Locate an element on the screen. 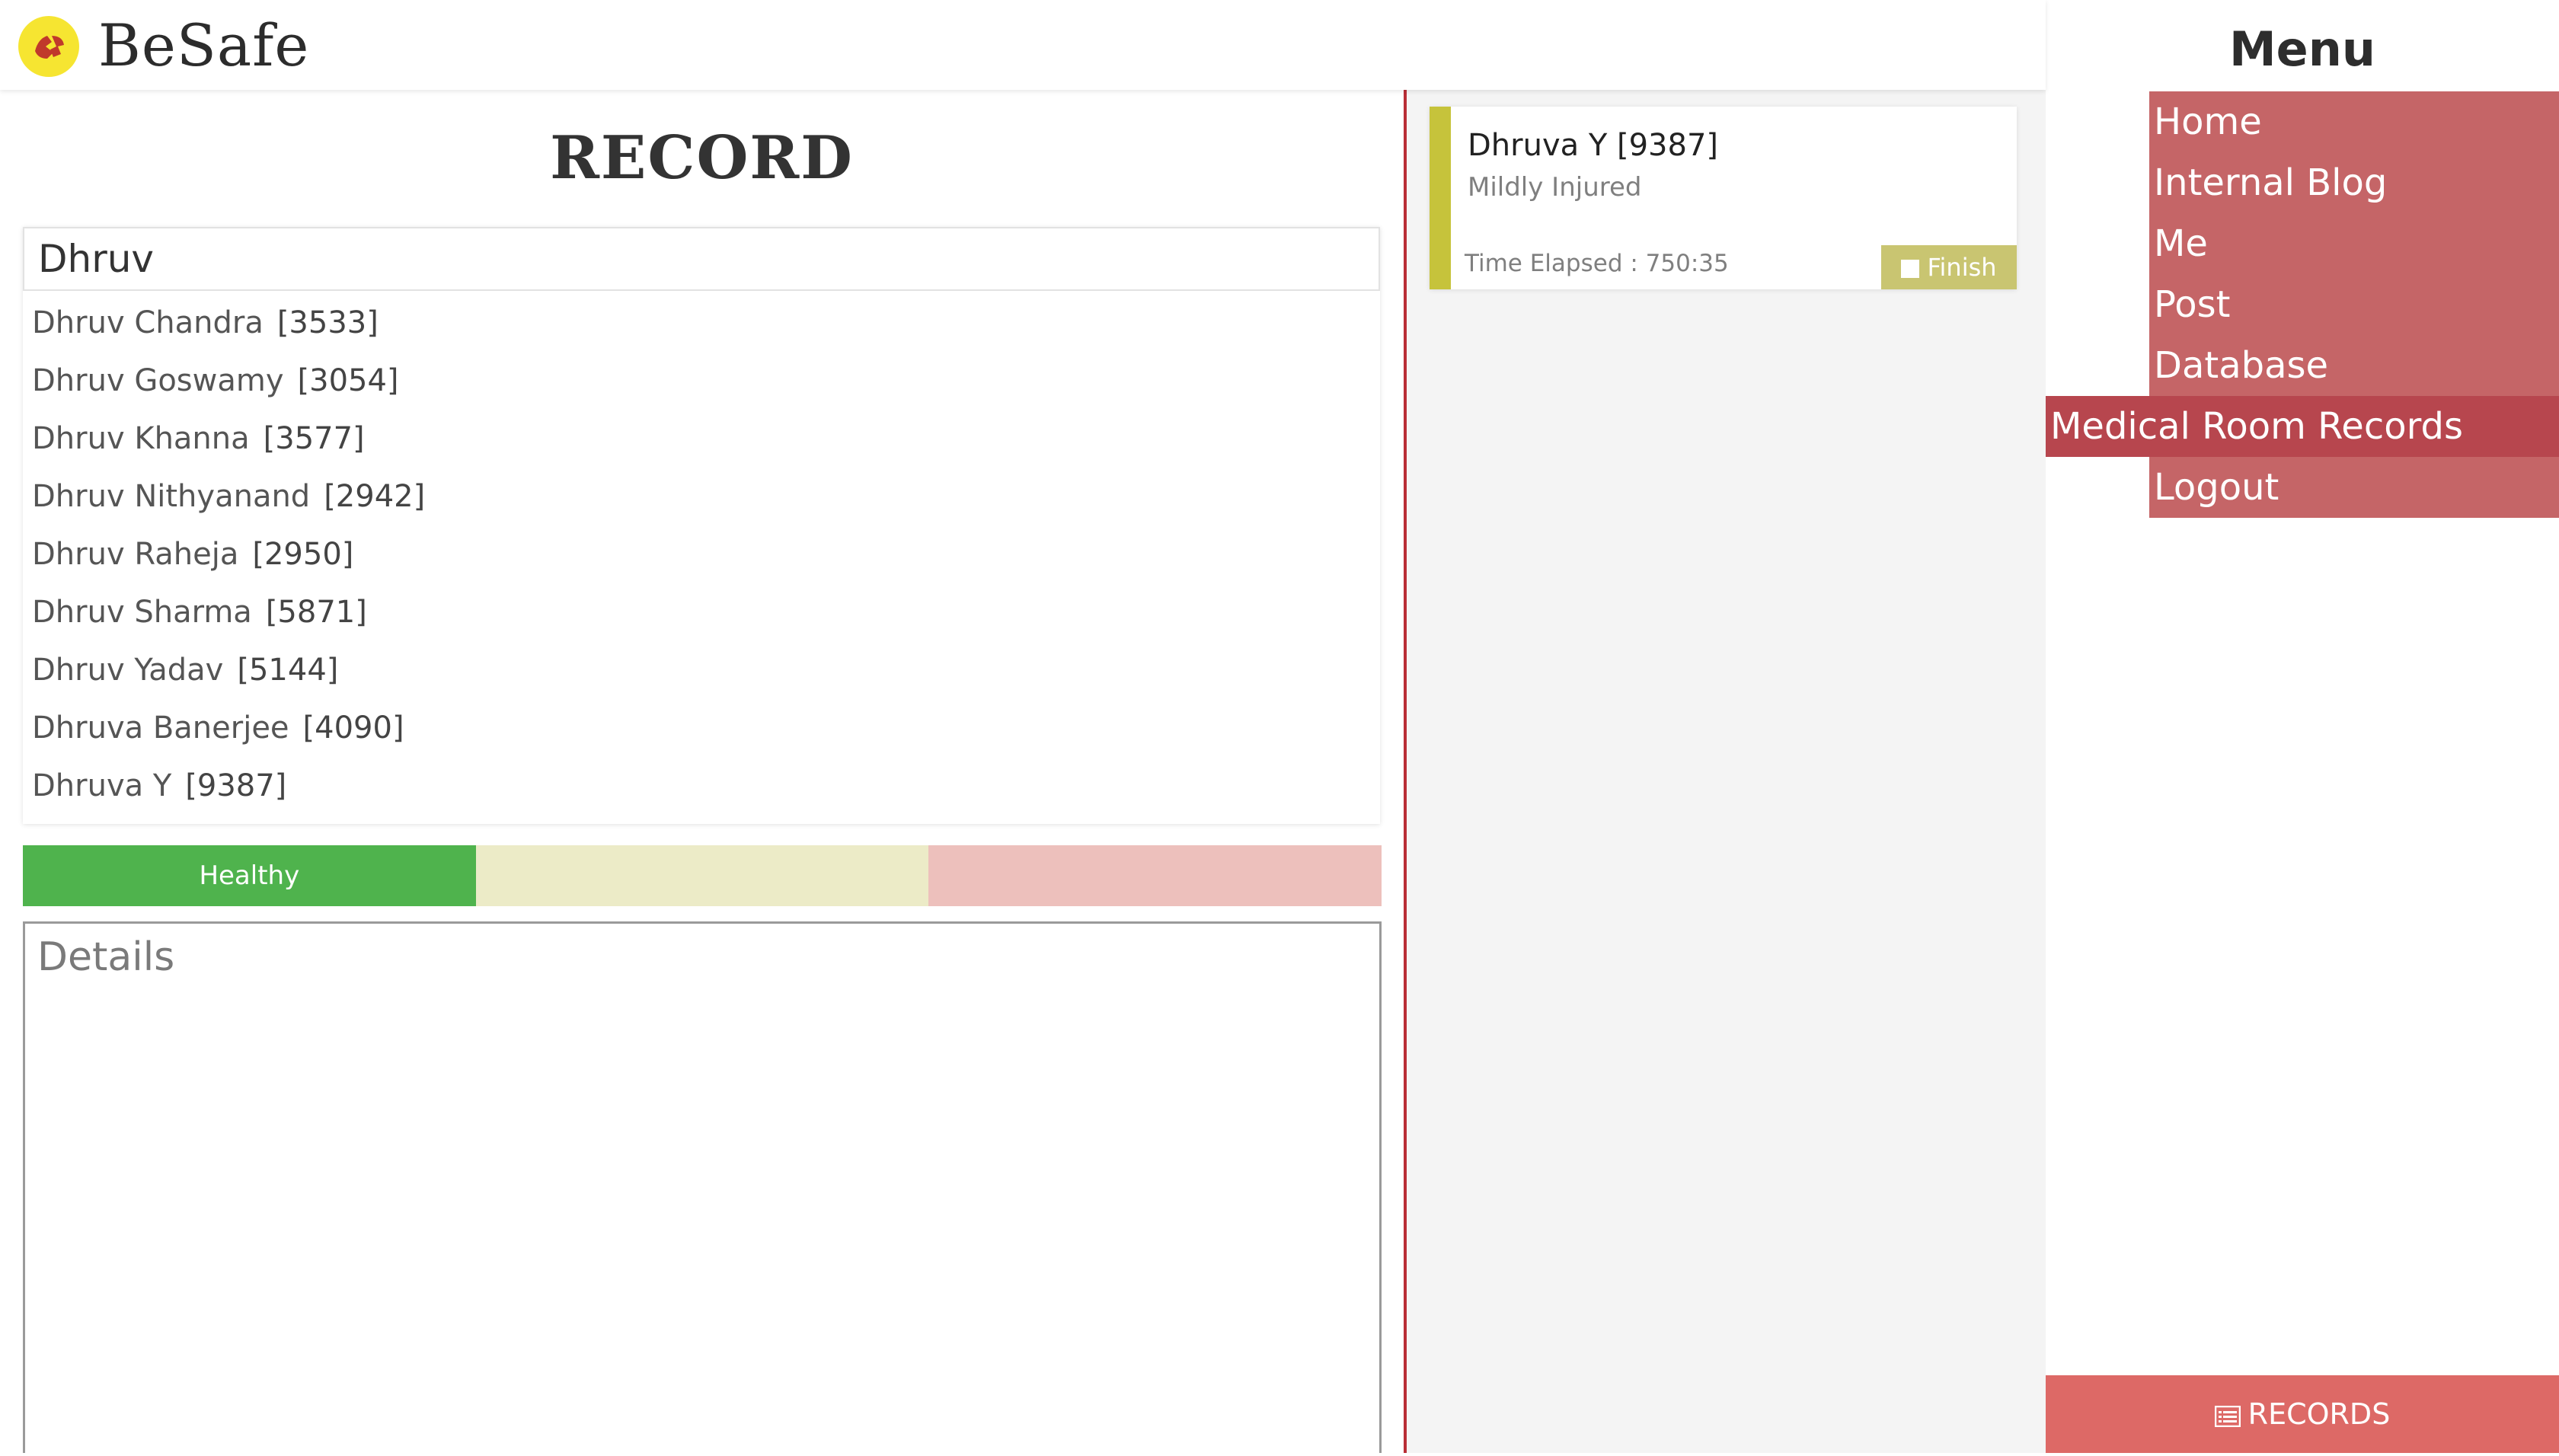 This screenshot has height=1456, width=2559. app-header: BeSafe is located at coordinates (1023, 45).